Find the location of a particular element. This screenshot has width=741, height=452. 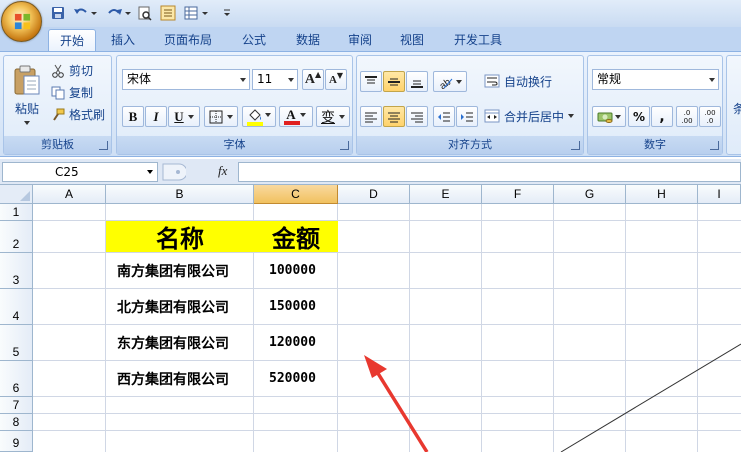

form-icon is located at coordinates (168, 13).